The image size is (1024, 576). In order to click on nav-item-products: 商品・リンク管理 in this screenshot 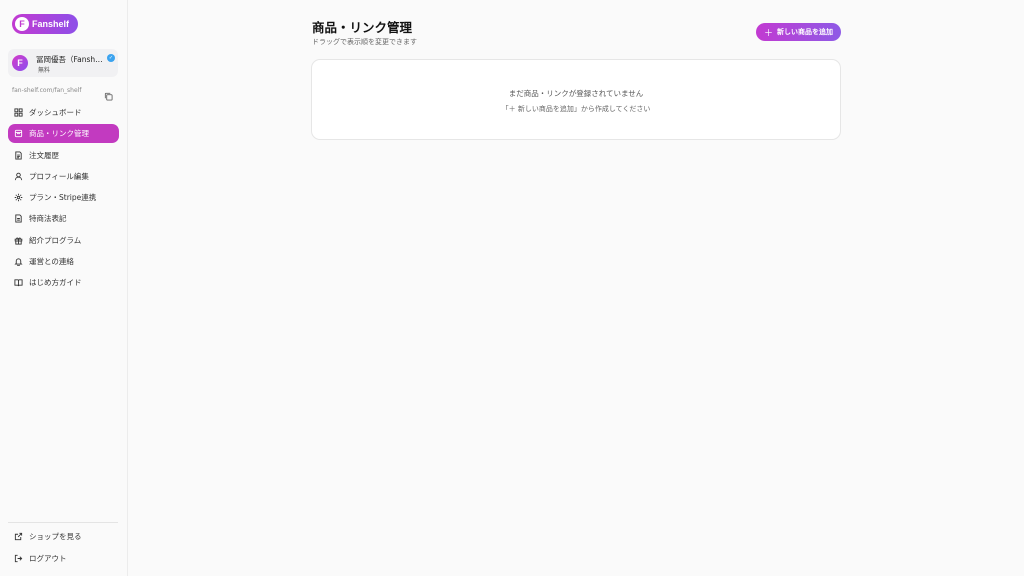, I will do `click(63, 134)`.